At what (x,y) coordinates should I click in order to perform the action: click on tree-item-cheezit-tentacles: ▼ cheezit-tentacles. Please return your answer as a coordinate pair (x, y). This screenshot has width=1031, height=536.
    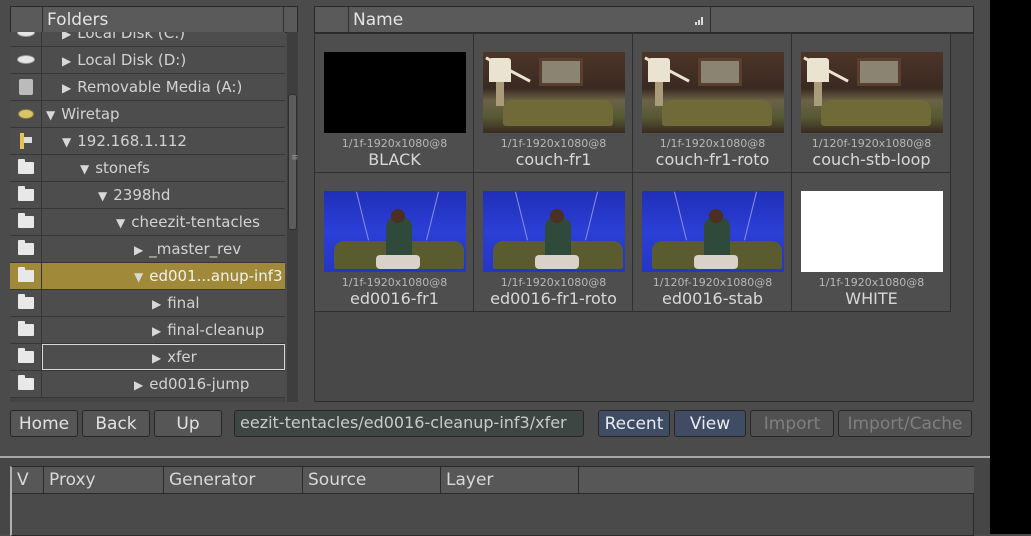
    Looking at the image, I should click on (147, 222).